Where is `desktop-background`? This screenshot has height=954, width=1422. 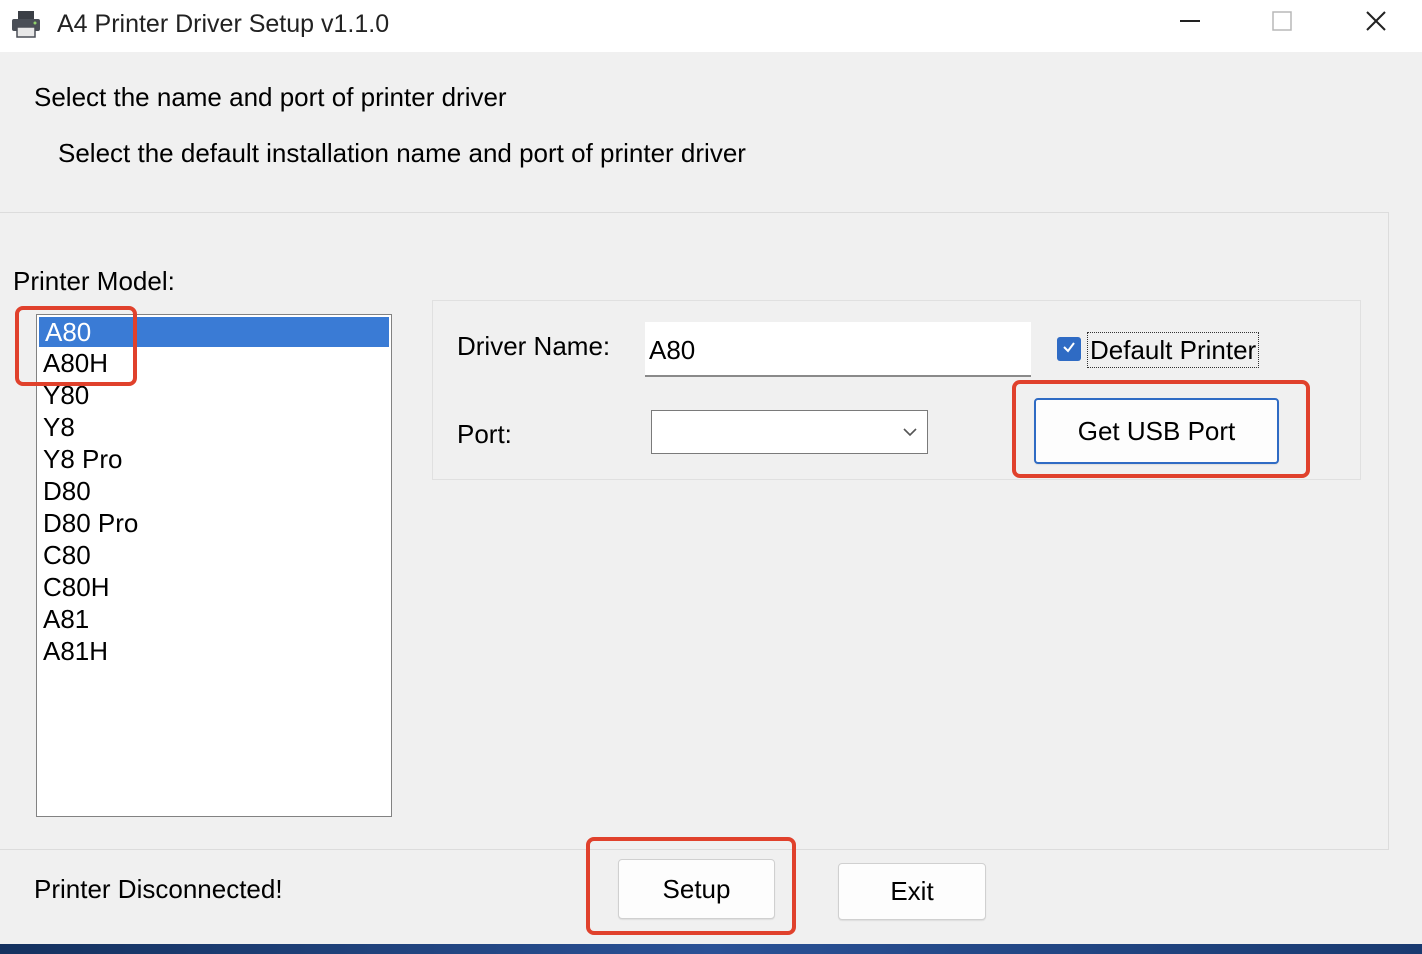 desktop-background is located at coordinates (711, 949).